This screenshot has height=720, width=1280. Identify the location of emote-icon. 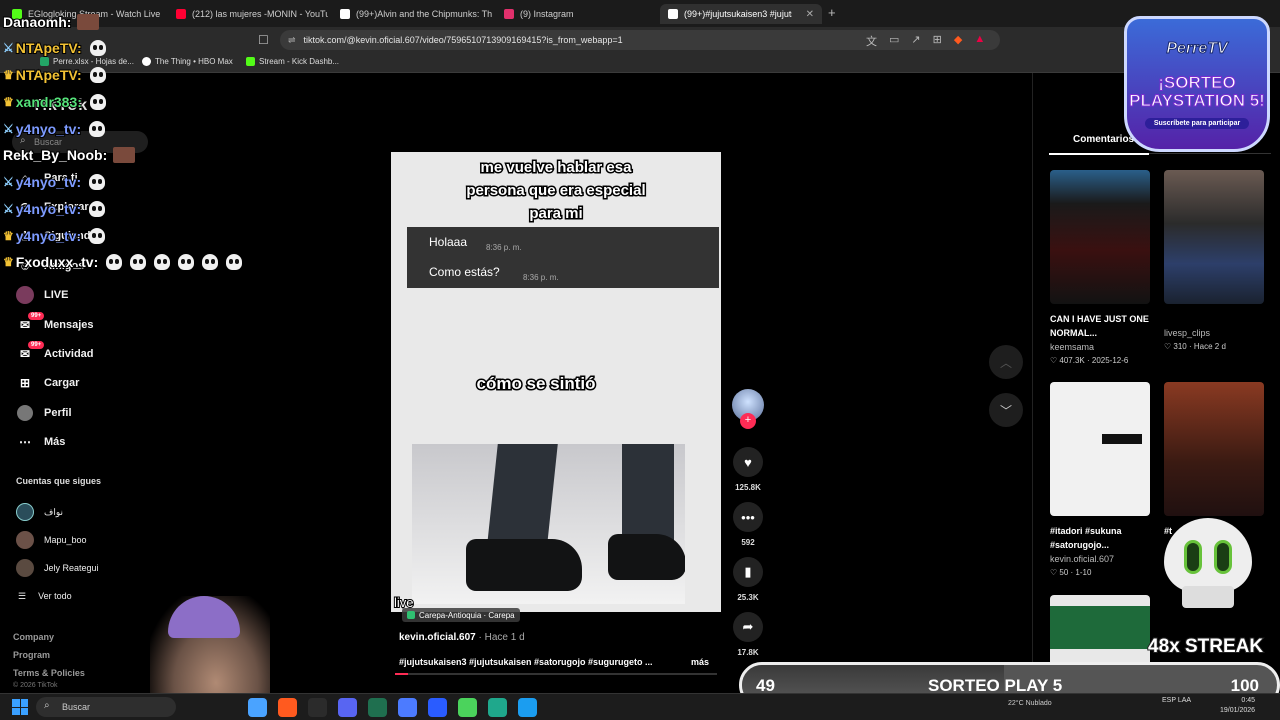
(88, 22).